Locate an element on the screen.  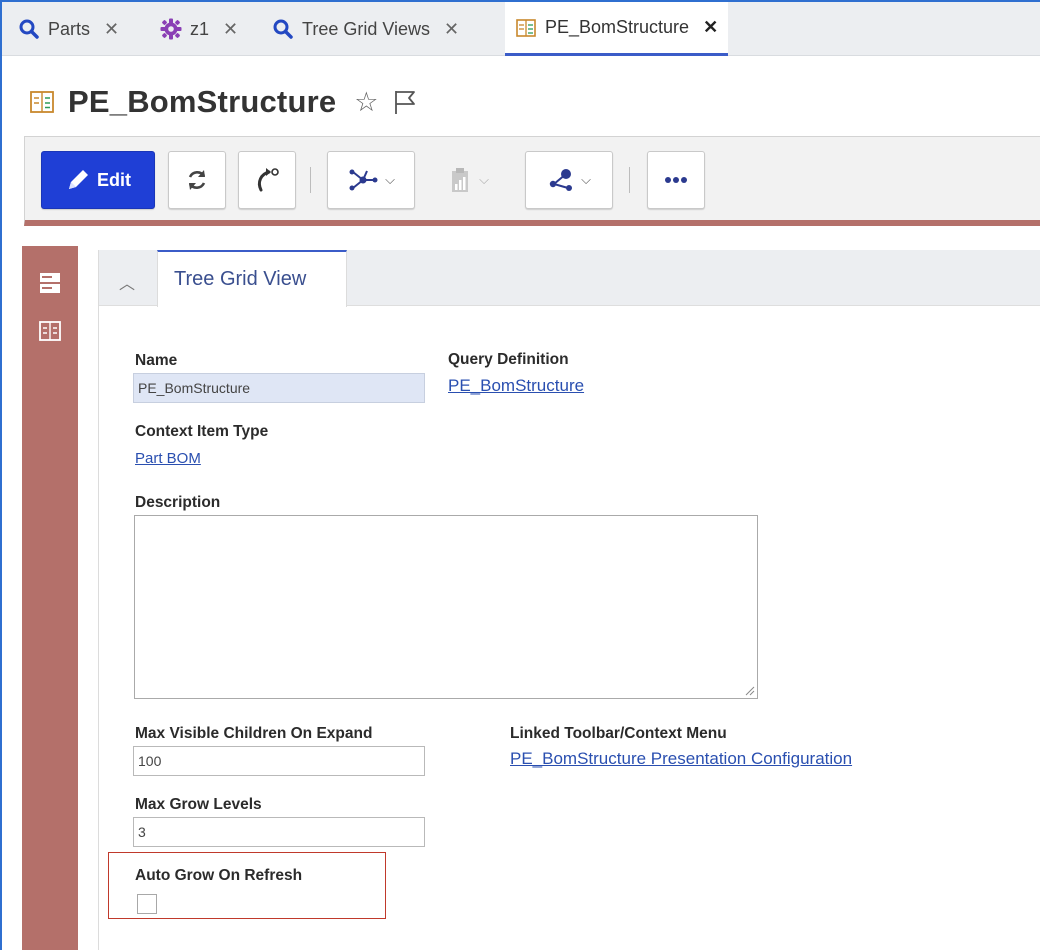
linked-toolbar-label: Linked Toolbar/Context Menu is located at coordinates (618, 733).